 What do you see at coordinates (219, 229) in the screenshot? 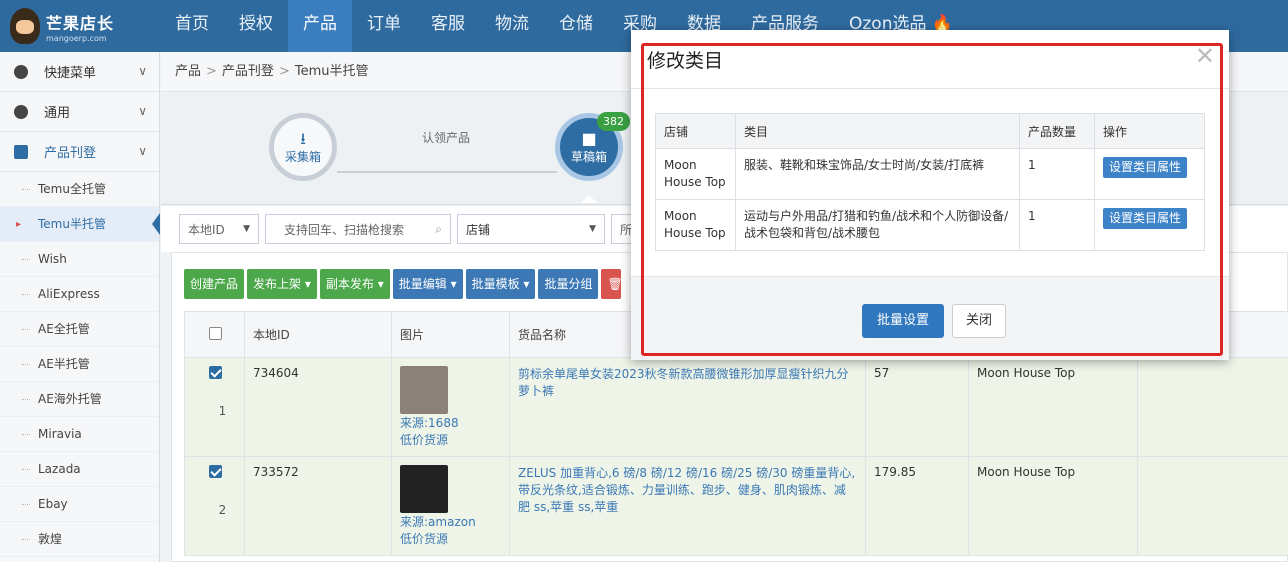
I see `local-id-select: 本地ID ▼` at bounding box center [219, 229].